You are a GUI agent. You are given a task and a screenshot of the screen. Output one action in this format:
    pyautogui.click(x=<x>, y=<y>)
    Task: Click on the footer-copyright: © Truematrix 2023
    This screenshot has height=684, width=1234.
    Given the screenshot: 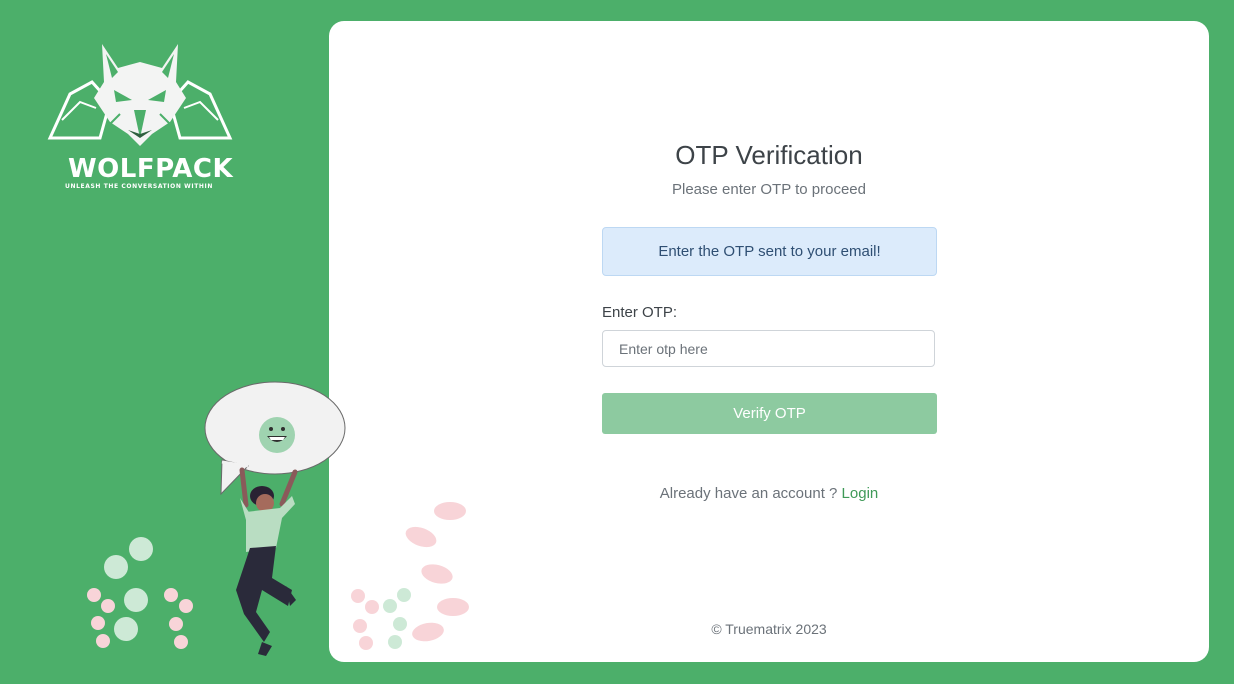 What is the action you would take?
    pyautogui.click(x=769, y=629)
    